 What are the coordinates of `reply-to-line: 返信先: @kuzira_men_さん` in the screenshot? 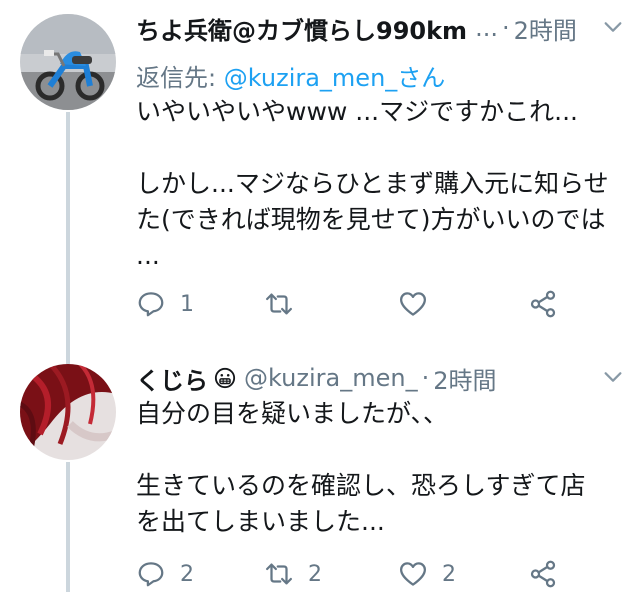 It's located at (290, 75).